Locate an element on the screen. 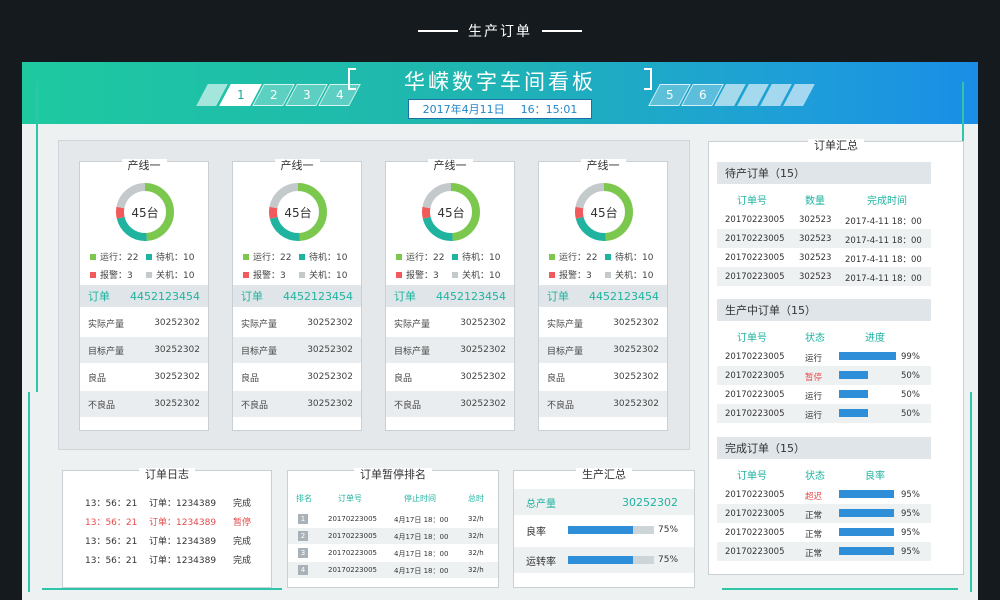  tab-3-label: 3 is located at coordinates (306, 95).